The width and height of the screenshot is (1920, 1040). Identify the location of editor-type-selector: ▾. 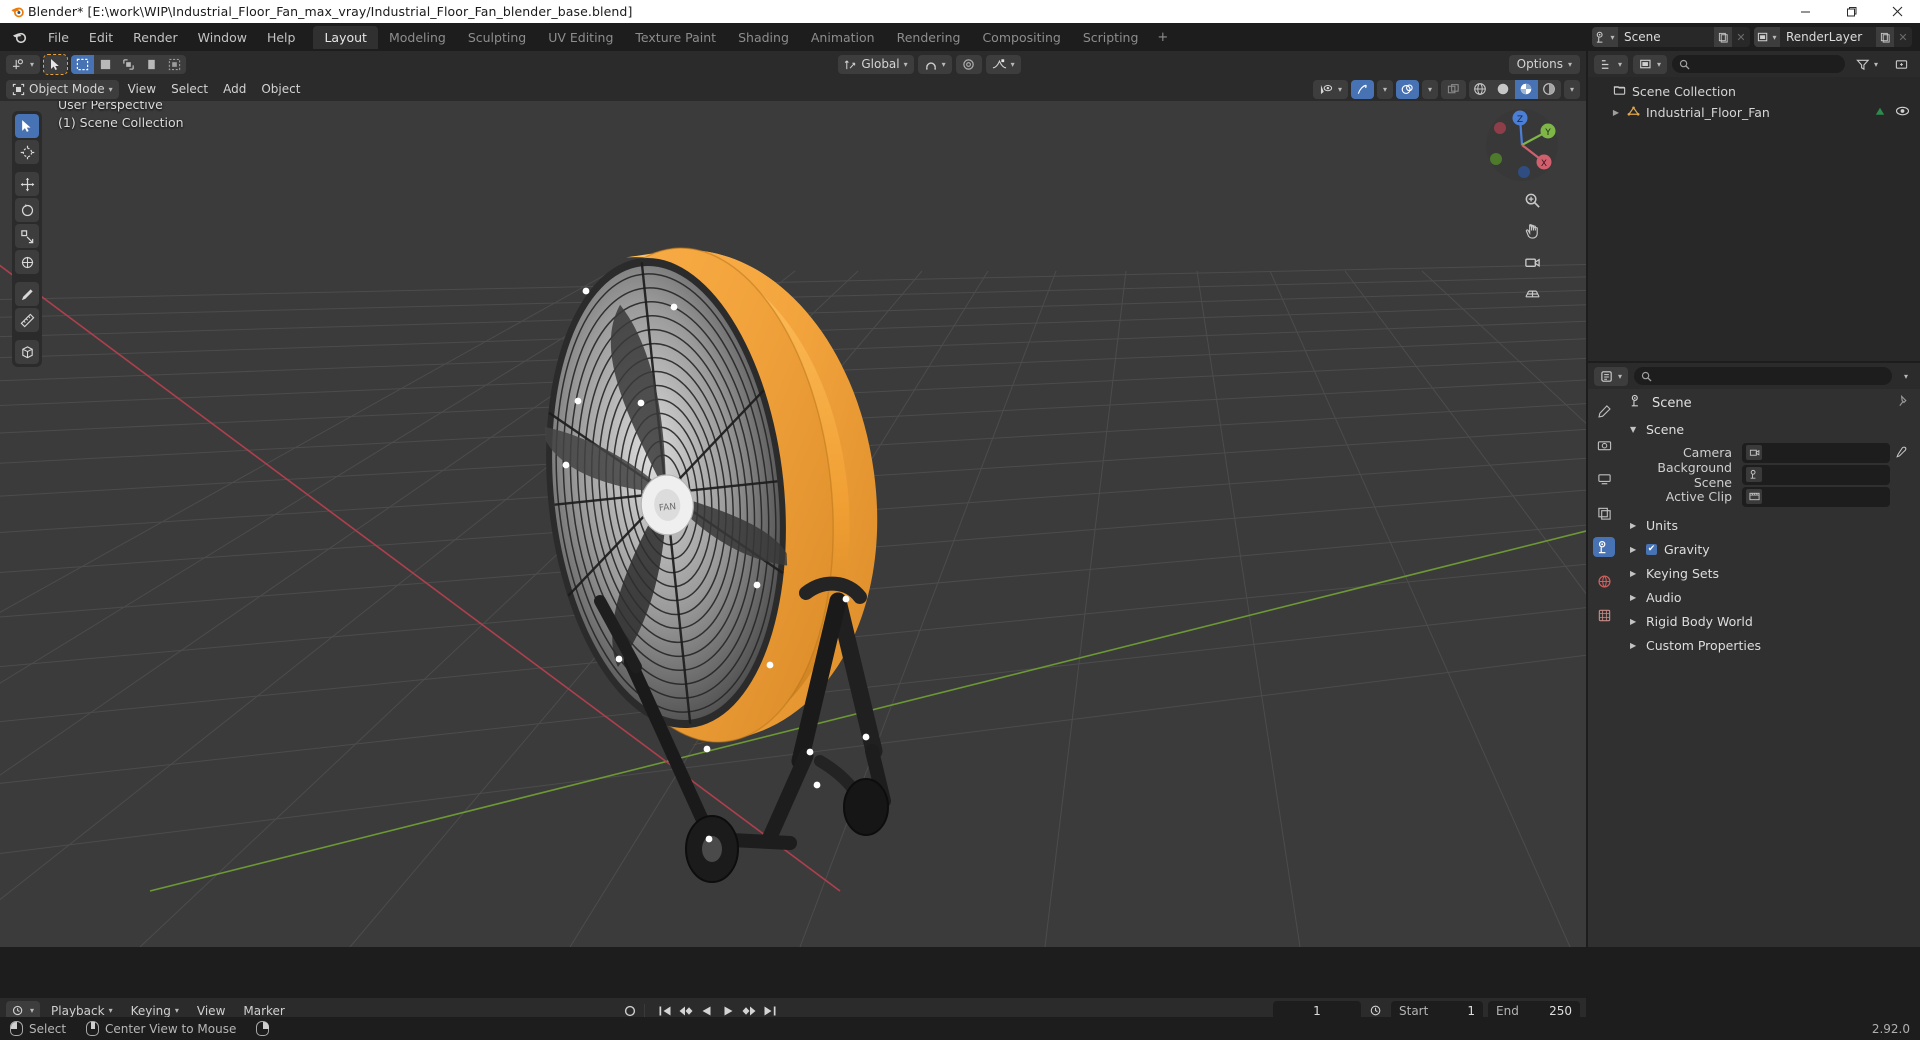
(23, 64).